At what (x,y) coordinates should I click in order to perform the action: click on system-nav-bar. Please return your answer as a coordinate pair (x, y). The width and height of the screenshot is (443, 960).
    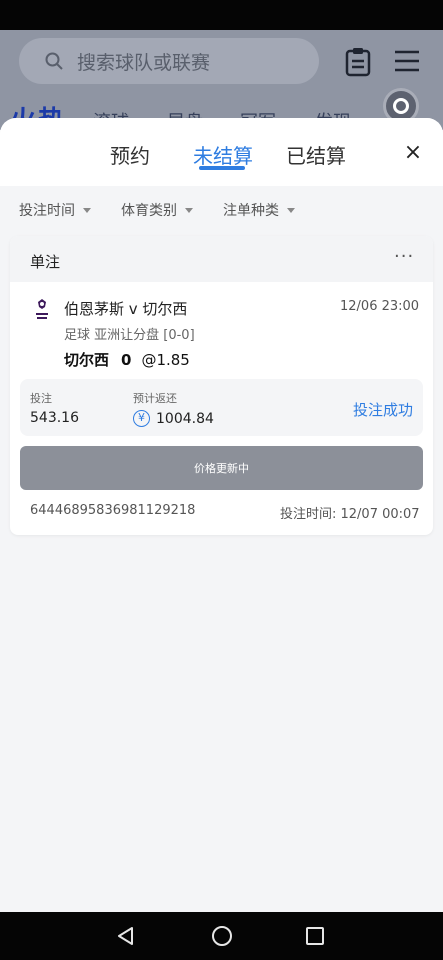
    Looking at the image, I should click on (221, 936).